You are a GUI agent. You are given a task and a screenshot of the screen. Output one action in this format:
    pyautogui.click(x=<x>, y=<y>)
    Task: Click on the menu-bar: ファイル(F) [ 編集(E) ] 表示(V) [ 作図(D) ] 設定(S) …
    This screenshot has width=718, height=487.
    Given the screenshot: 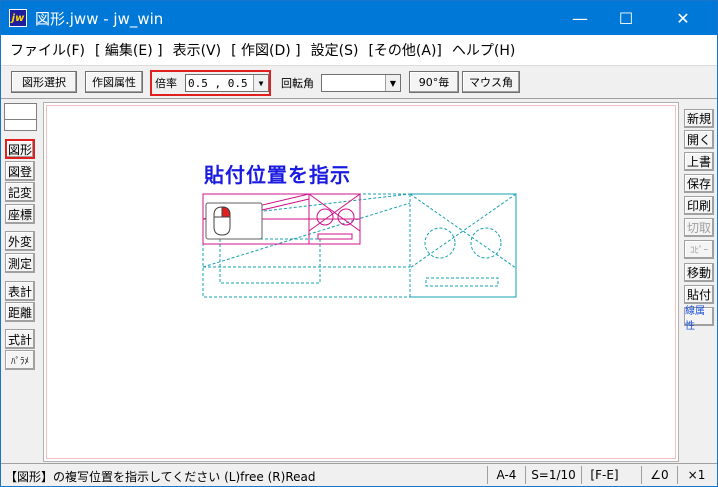 What is the action you would take?
    pyautogui.click(x=359, y=50)
    